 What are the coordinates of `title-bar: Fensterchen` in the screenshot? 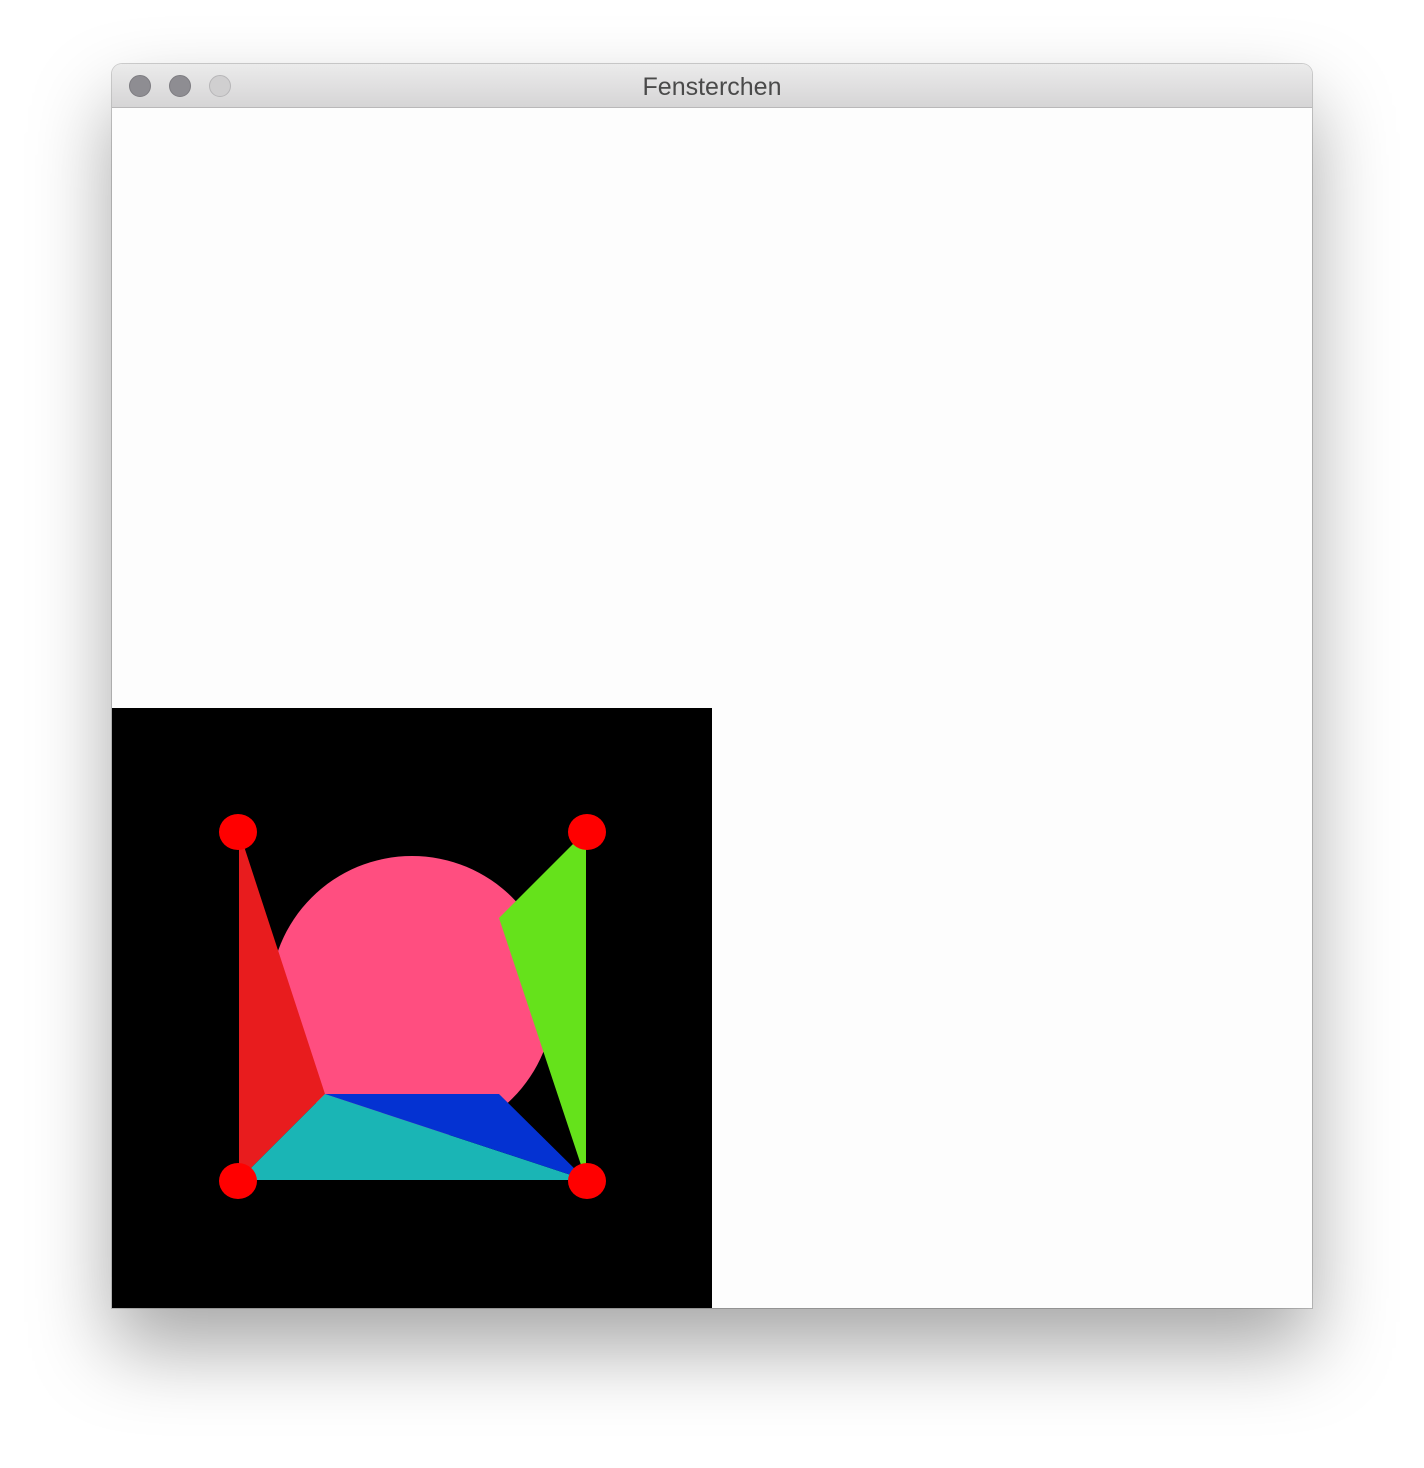 It's located at (712, 86).